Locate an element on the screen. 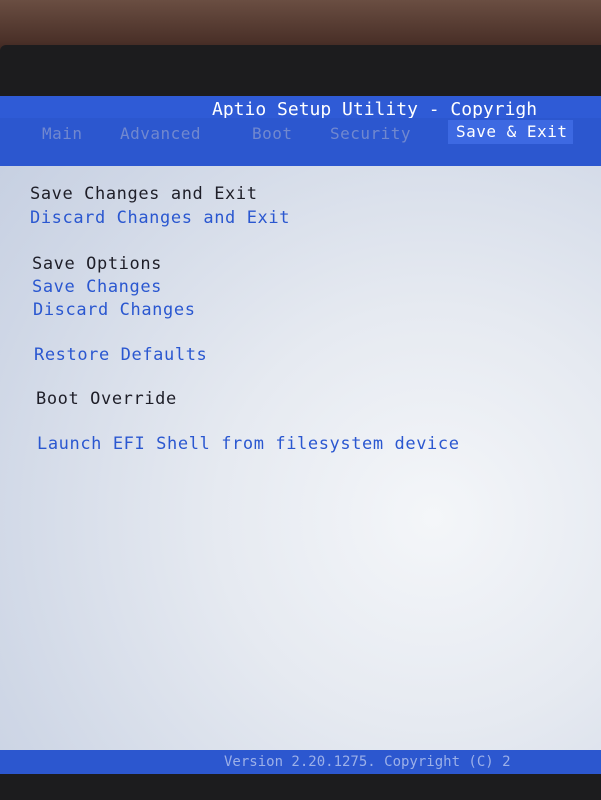  discard-changes-item: Discard Changes is located at coordinates (114, 310).